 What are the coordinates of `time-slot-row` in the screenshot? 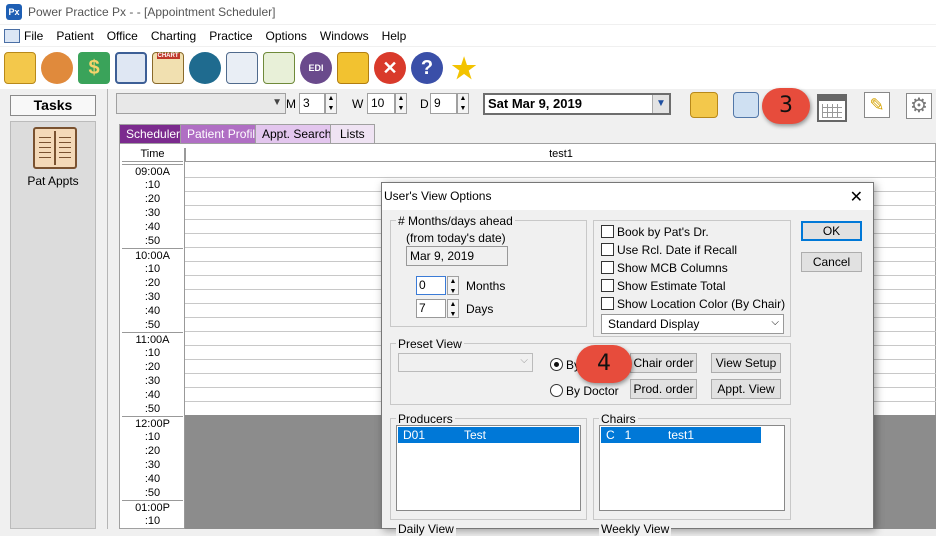 It's located at (560, 177).